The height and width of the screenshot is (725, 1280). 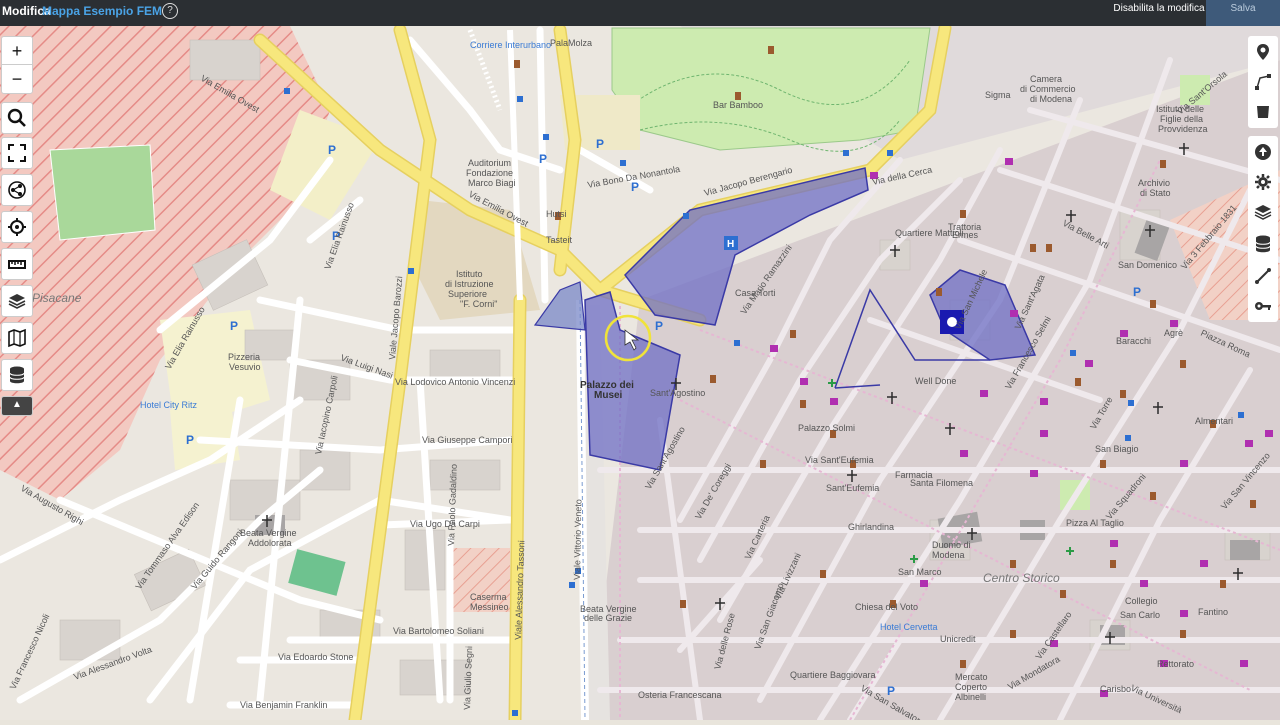 What do you see at coordinates (169, 405) in the screenshot?
I see `svg-text: Hotel City Ritz` at bounding box center [169, 405].